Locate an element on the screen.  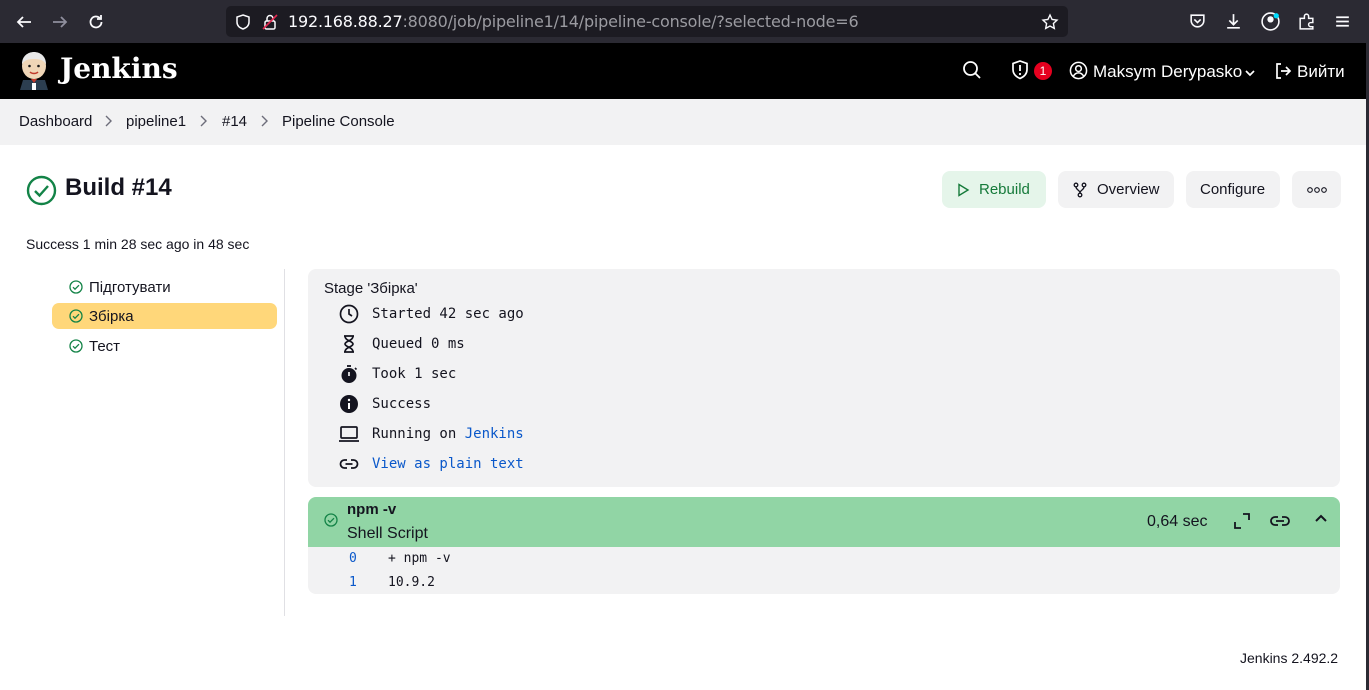
stopwatch-icon is located at coordinates (349, 374).